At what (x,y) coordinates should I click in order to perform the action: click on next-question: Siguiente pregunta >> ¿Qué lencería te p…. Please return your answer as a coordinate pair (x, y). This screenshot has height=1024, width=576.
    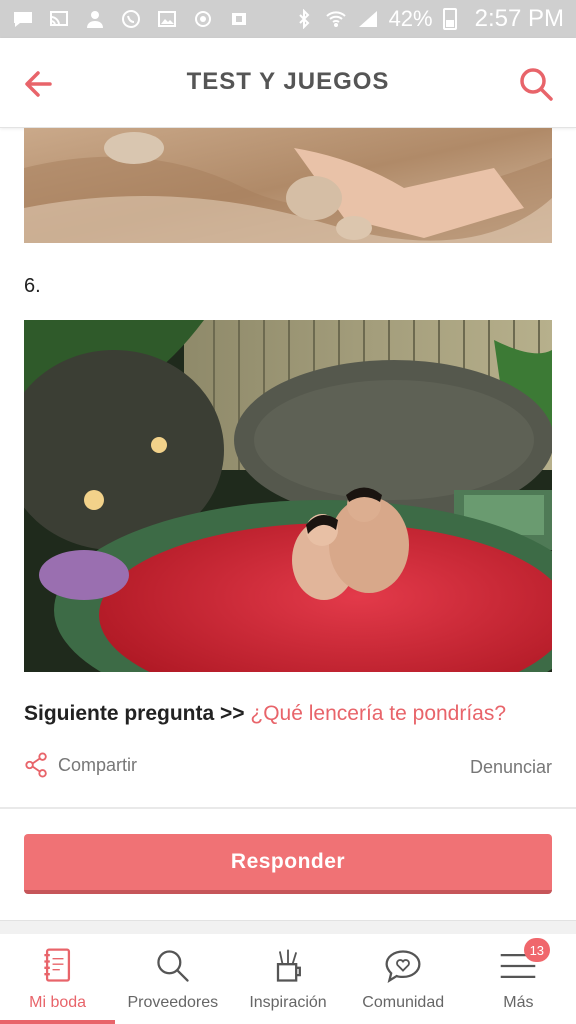
    Looking at the image, I should click on (265, 714).